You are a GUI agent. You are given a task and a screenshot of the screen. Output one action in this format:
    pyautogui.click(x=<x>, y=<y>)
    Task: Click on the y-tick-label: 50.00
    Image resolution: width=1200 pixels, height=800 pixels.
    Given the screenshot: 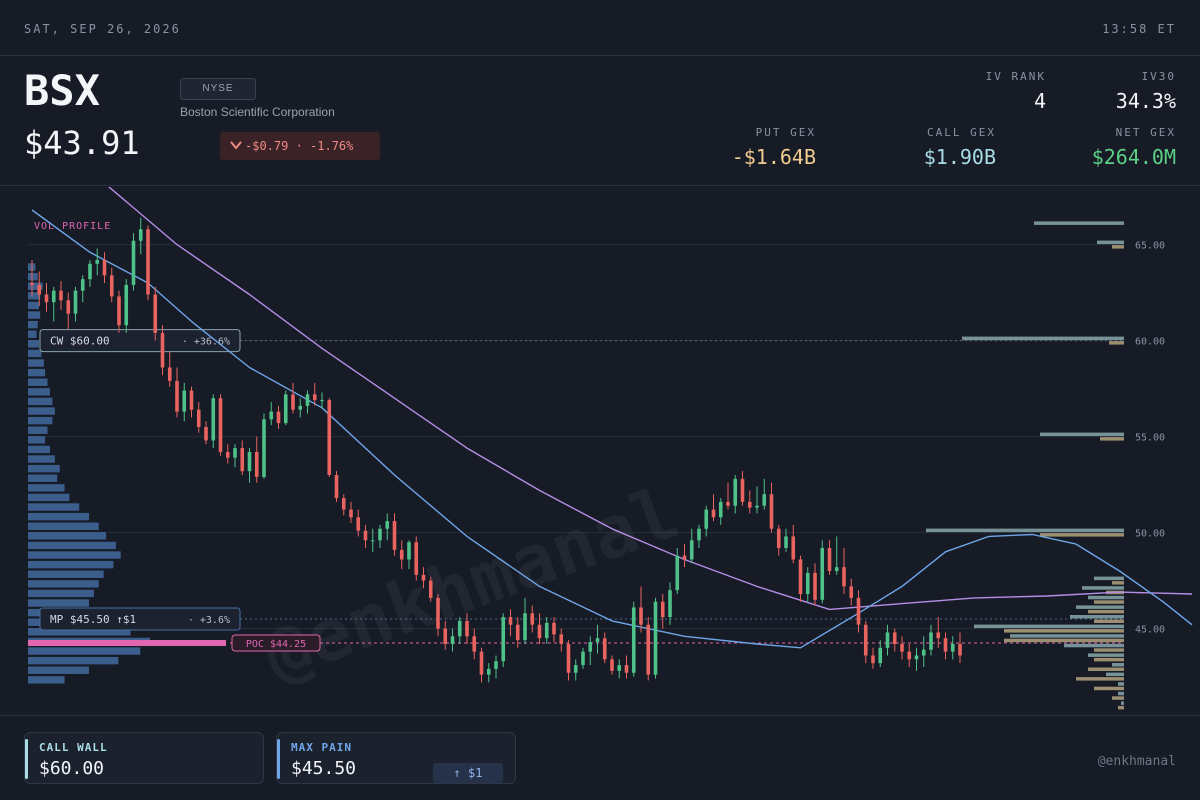 What is the action you would take?
    pyautogui.click(x=1150, y=534)
    